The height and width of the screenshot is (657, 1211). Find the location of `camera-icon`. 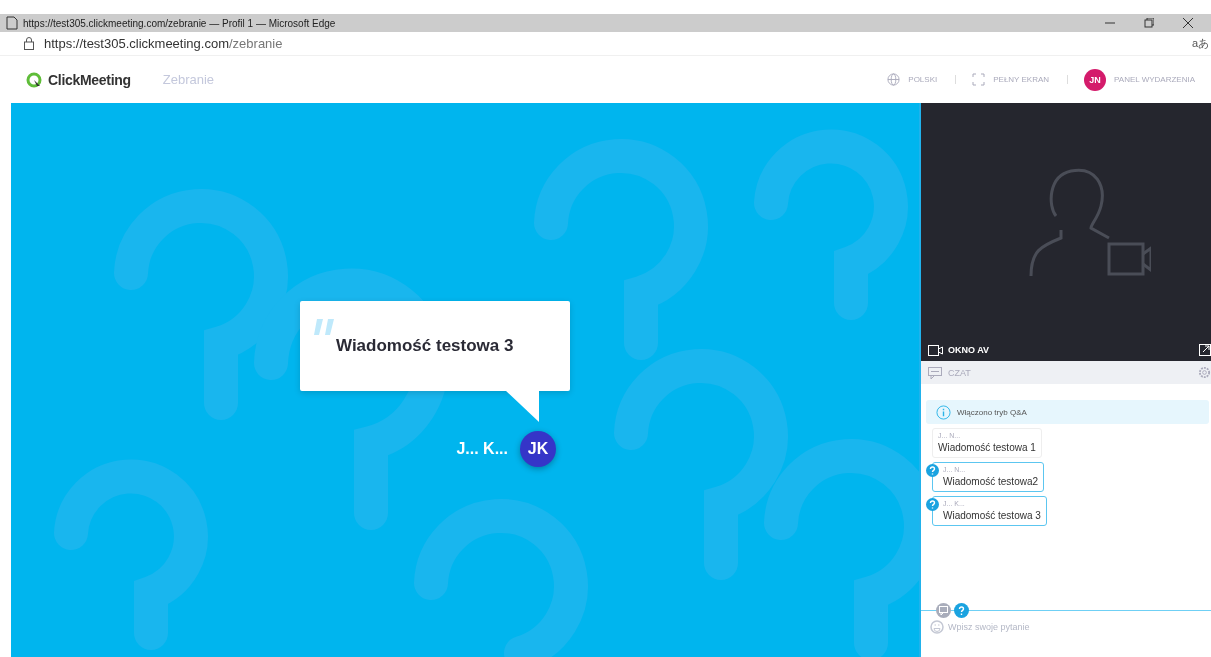

camera-icon is located at coordinates (935, 350).